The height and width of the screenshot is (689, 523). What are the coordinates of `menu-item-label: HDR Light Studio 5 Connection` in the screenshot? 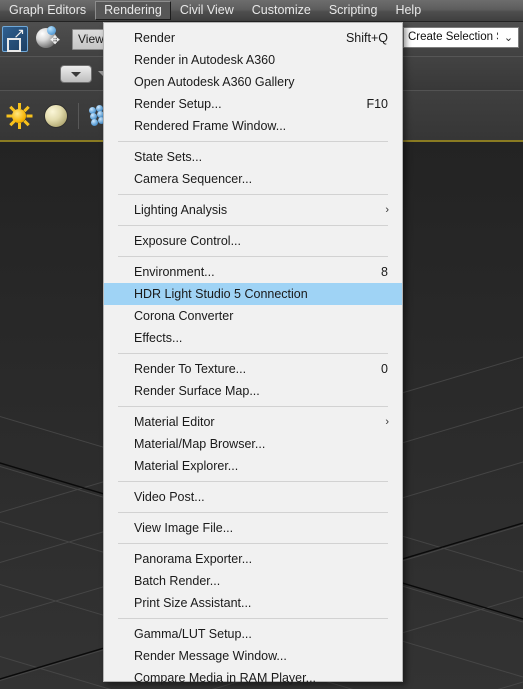 It's located at (221, 294).